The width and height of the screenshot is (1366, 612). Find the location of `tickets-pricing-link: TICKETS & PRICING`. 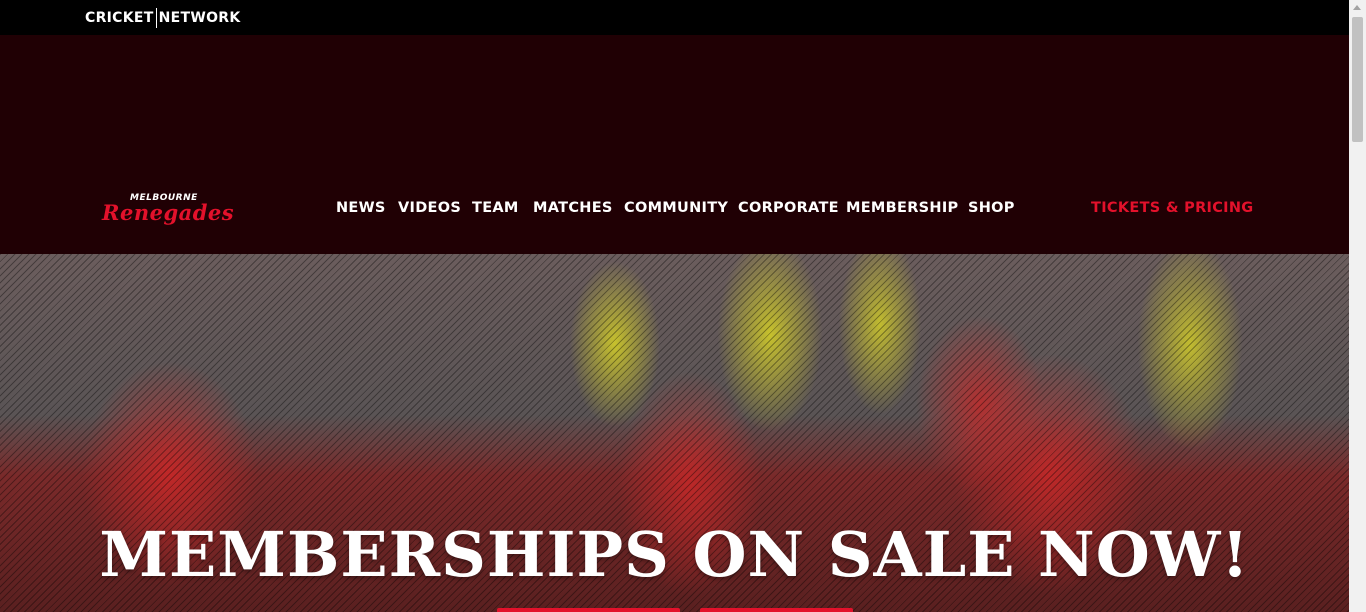

tickets-pricing-link: TICKETS & PRICING is located at coordinates (1172, 208).